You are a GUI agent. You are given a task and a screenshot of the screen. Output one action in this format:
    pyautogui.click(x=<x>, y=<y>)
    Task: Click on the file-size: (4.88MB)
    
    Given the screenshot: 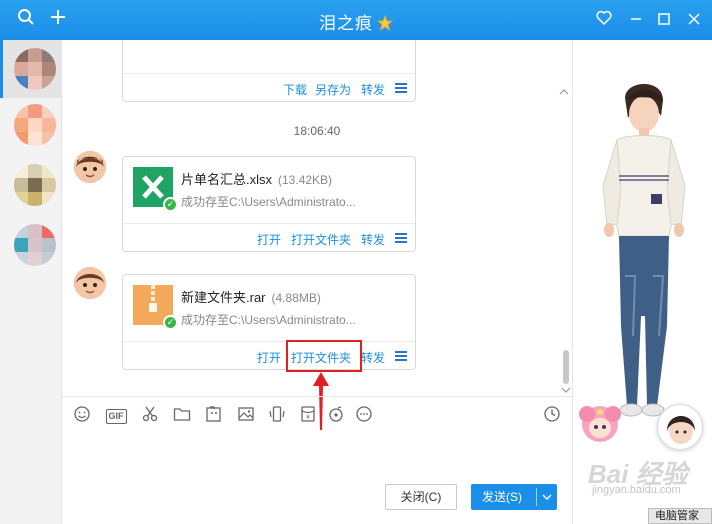 What is the action you would take?
    pyautogui.click(x=296, y=298)
    